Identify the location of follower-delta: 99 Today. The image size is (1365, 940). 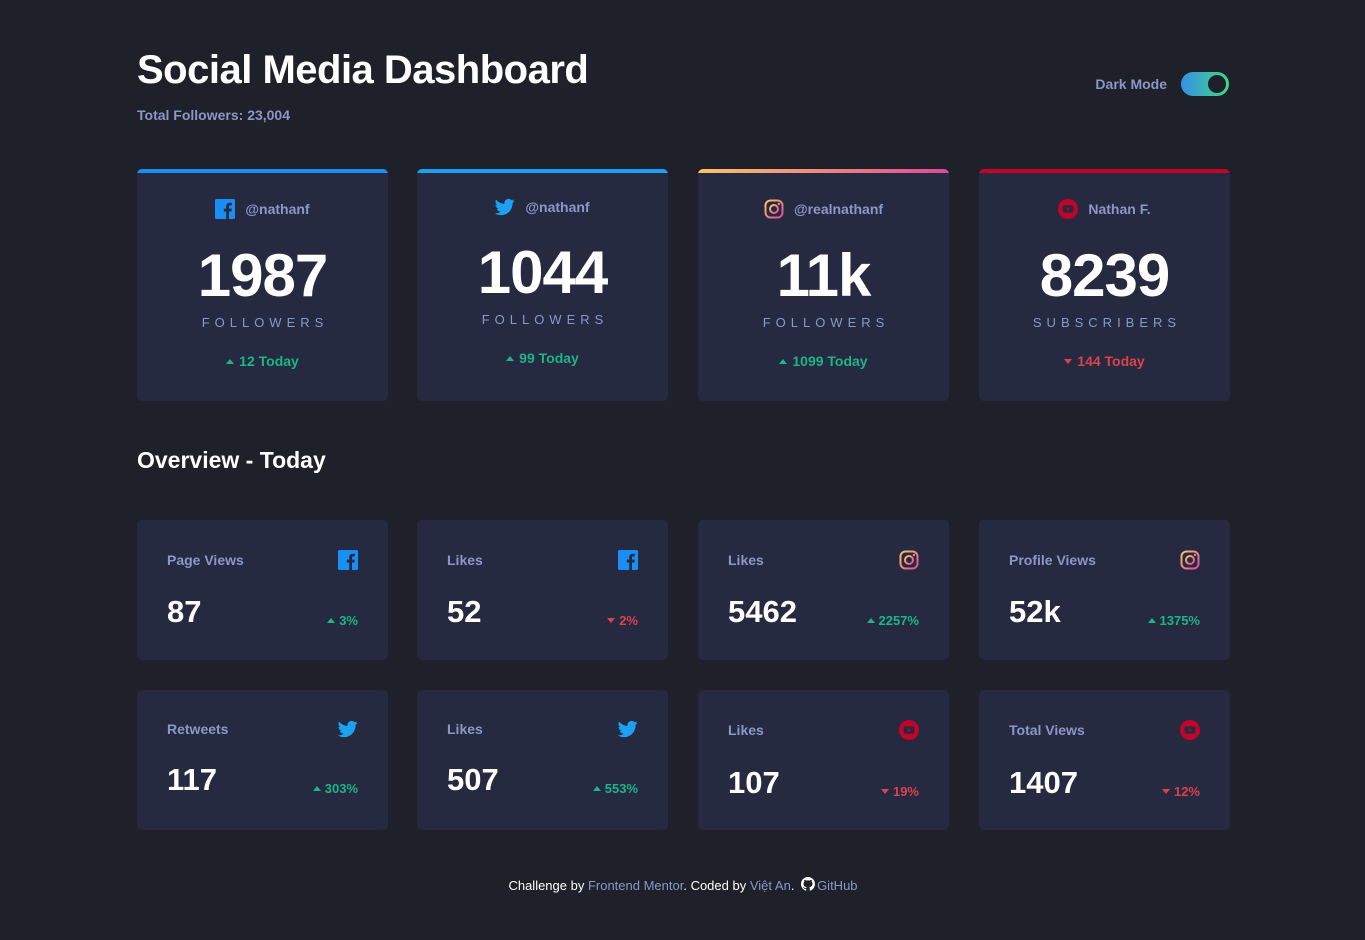
(542, 358).